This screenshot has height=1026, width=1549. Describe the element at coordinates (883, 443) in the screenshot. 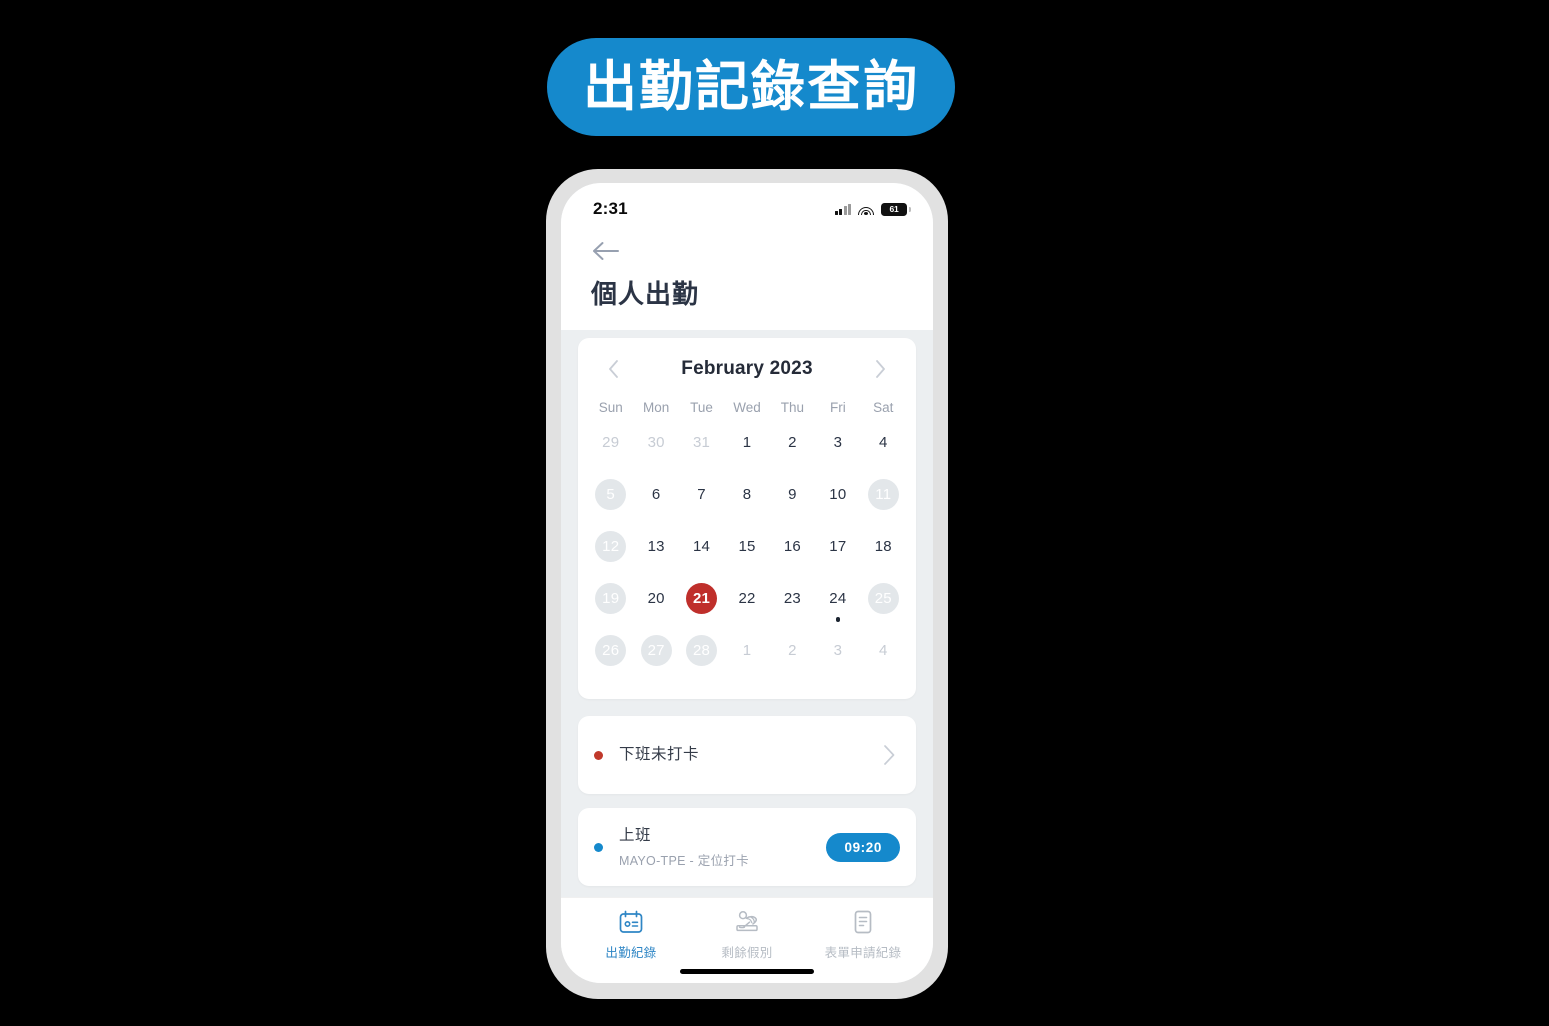

I see `calendar-day-number: 4` at that location.